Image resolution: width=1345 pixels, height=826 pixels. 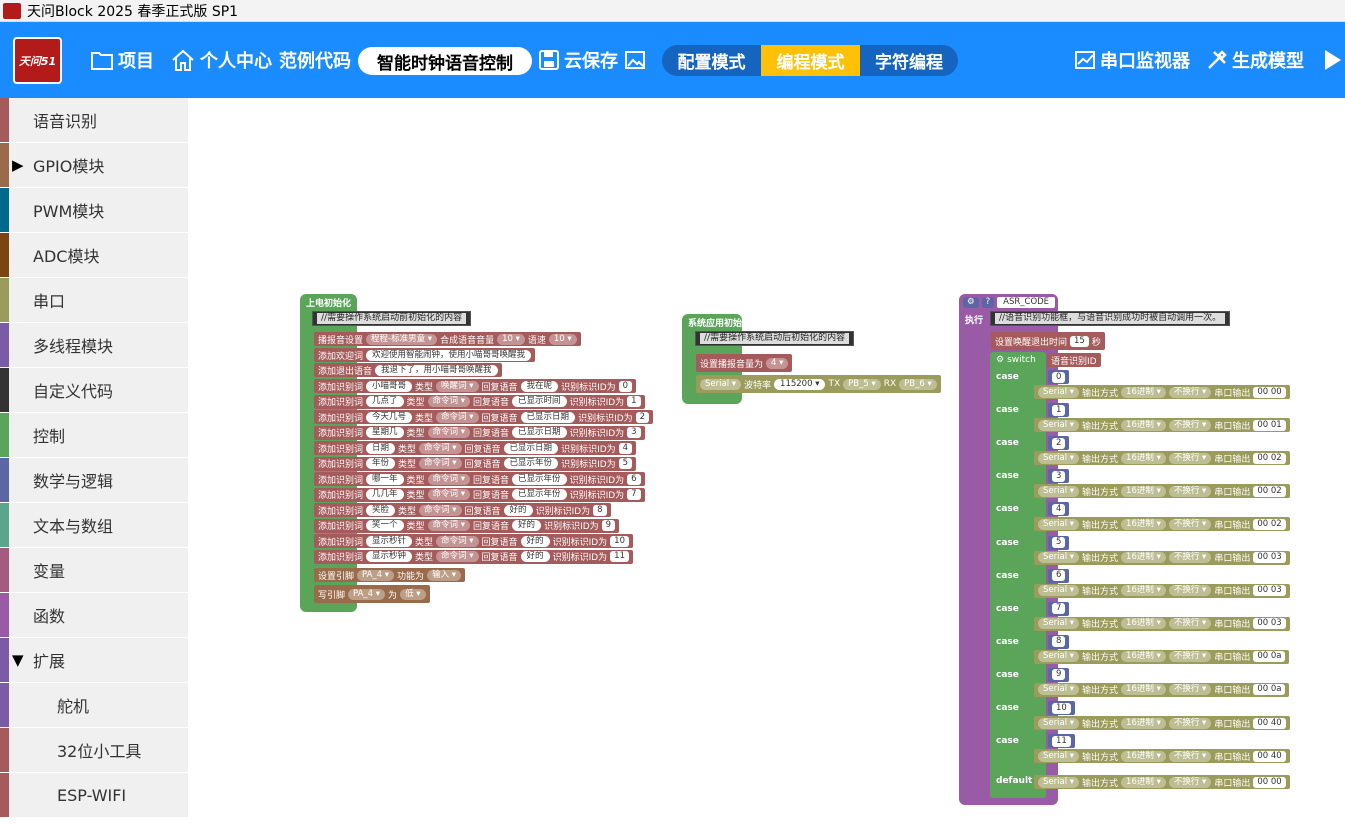 What do you see at coordinates (1269, 591) in the screenshot?
I see `serial-data-field: 00 03` at bounding box center [1269, 591].